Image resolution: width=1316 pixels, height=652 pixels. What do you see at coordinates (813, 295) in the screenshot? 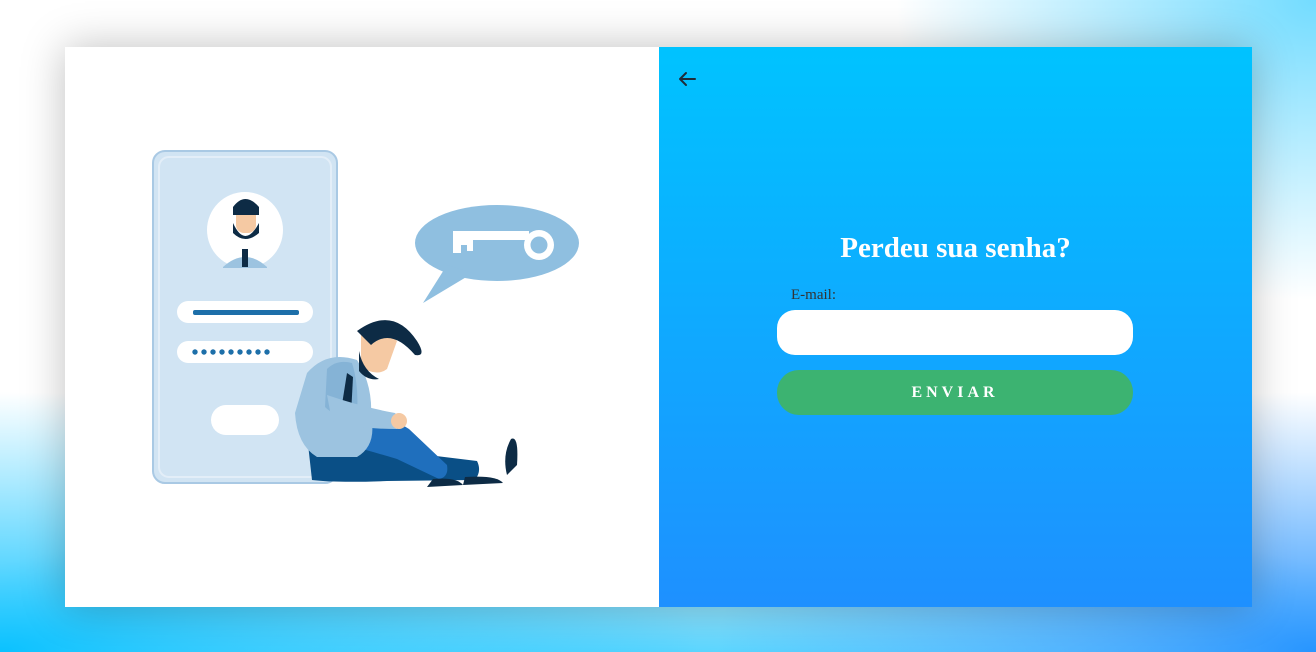
I see `email-label: E-mail:` at bounding box center [813, 295].